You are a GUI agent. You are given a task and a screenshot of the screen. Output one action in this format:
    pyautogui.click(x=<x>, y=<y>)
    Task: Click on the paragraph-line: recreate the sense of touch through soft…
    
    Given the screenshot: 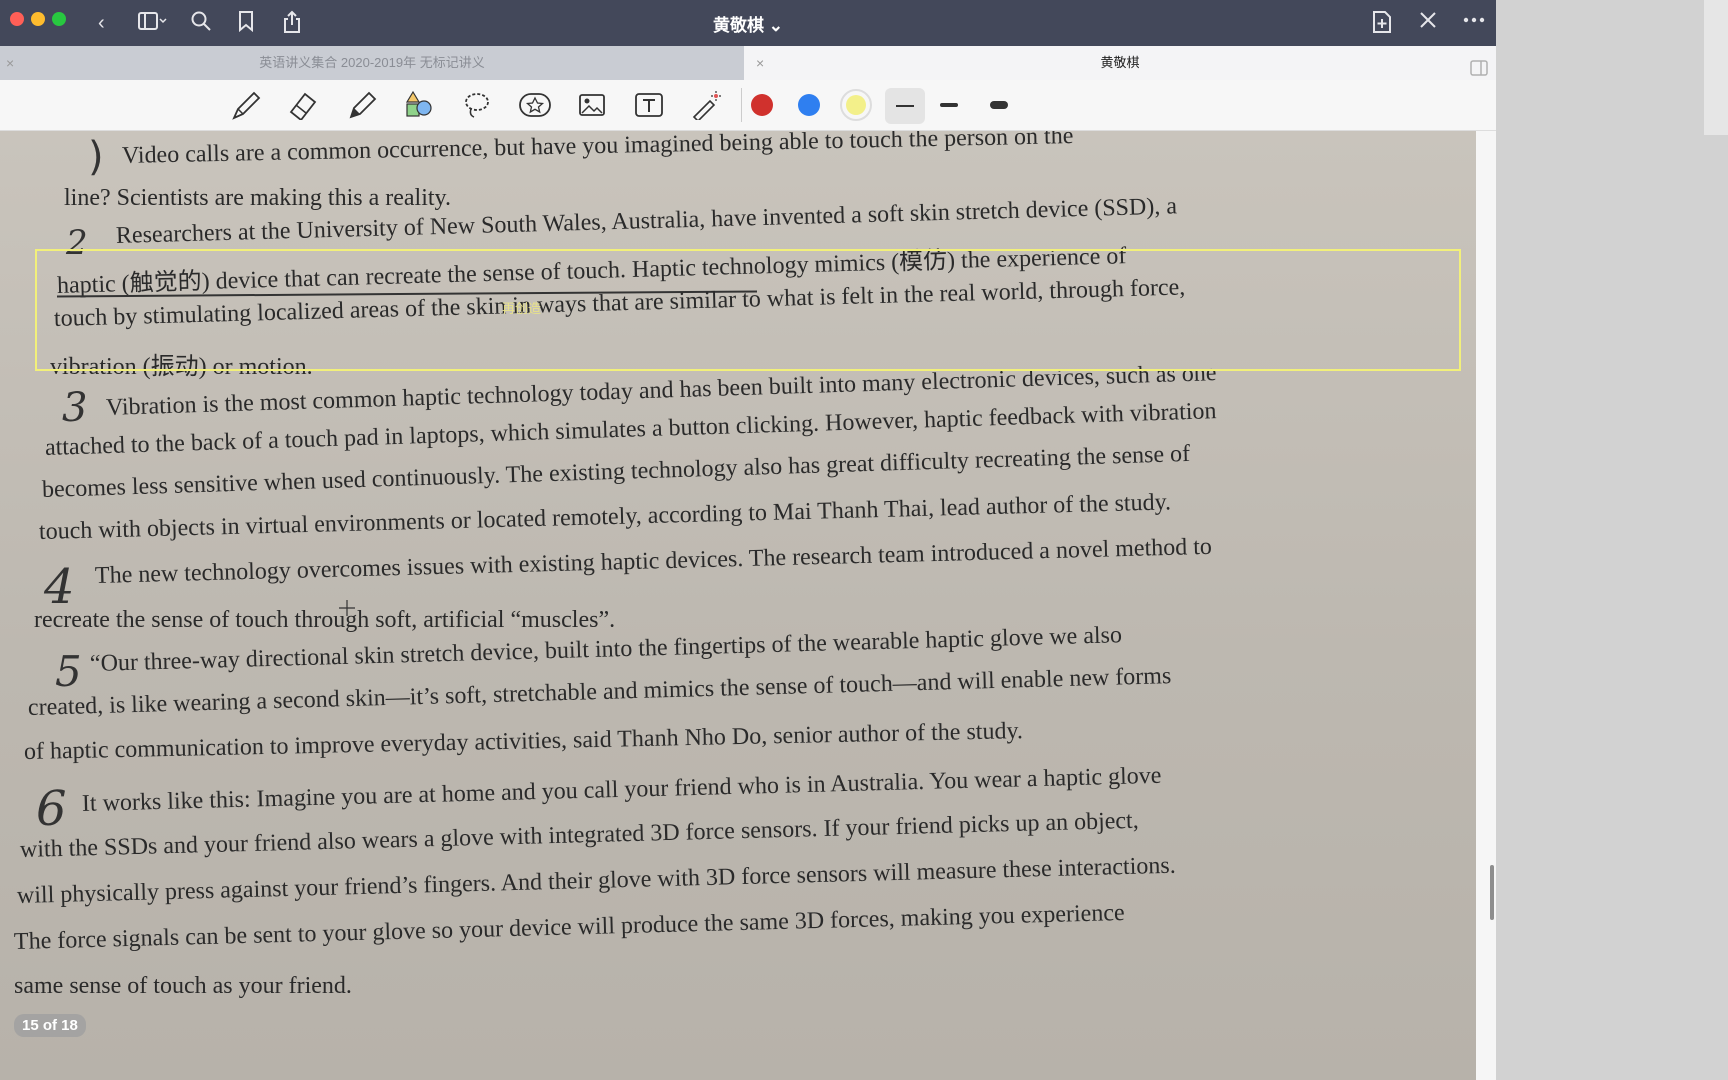 What is the action you would take?
    pyautogui.click(x=325, y=620)
    